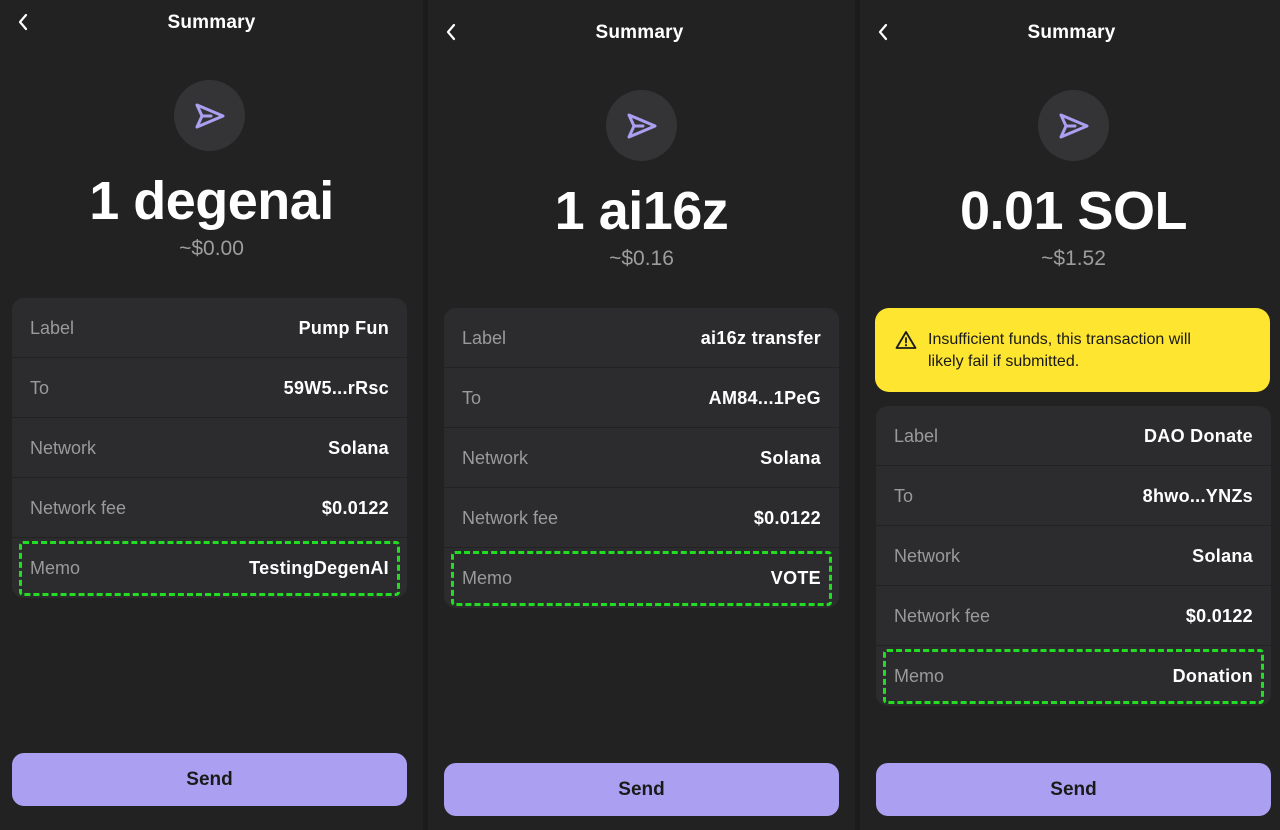 The width and height of the screenshot is (1280, 830). I want to click on row-value: Pump Fun, so click(343, 328).